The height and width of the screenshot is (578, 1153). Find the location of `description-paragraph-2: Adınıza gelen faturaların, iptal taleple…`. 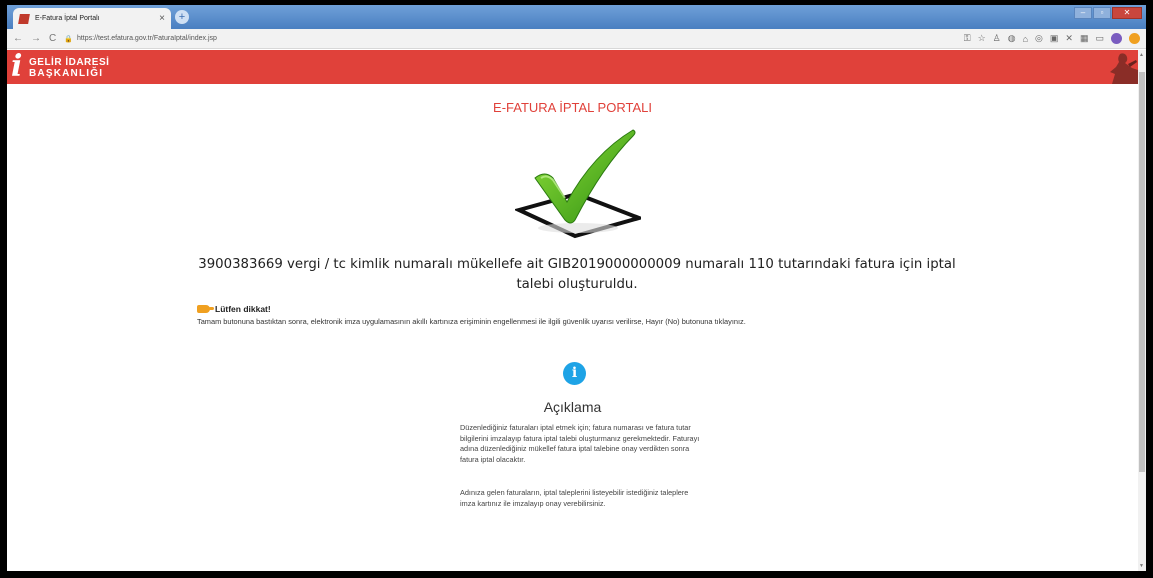

description-paragraph-2: Adınıza gelen faturaların, iptal taleple… is located at coordinates (574, 498).